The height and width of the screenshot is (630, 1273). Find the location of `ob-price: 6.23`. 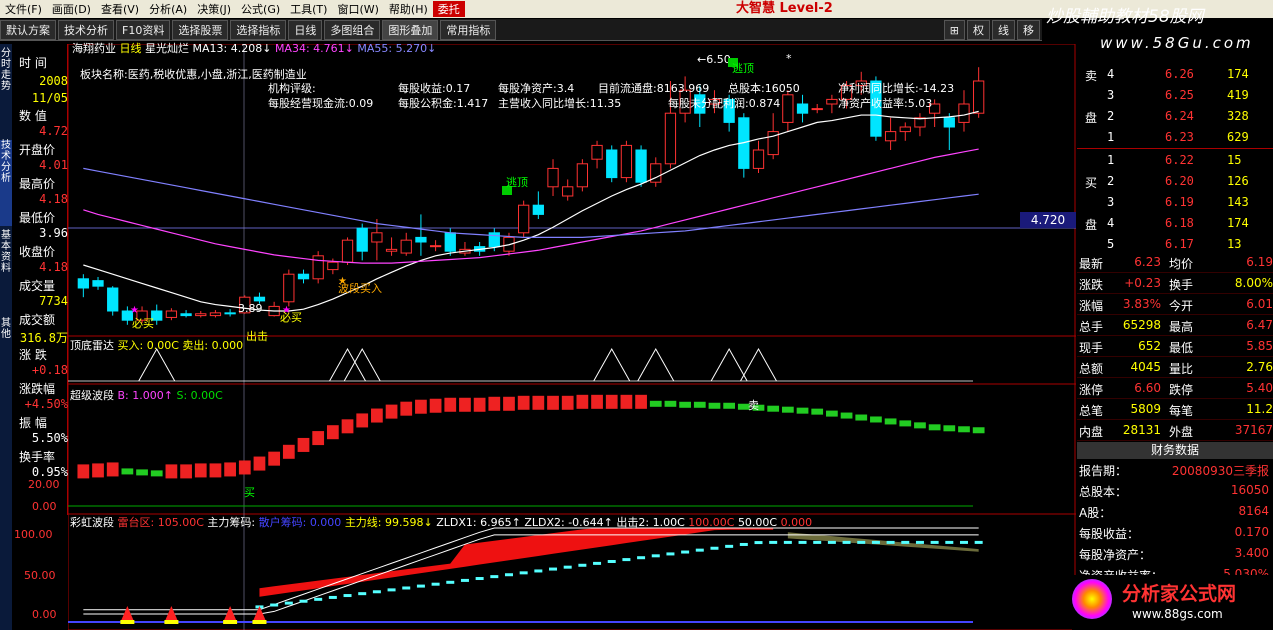

ob-price: 6.23 is located at coordinates (1179, 137).